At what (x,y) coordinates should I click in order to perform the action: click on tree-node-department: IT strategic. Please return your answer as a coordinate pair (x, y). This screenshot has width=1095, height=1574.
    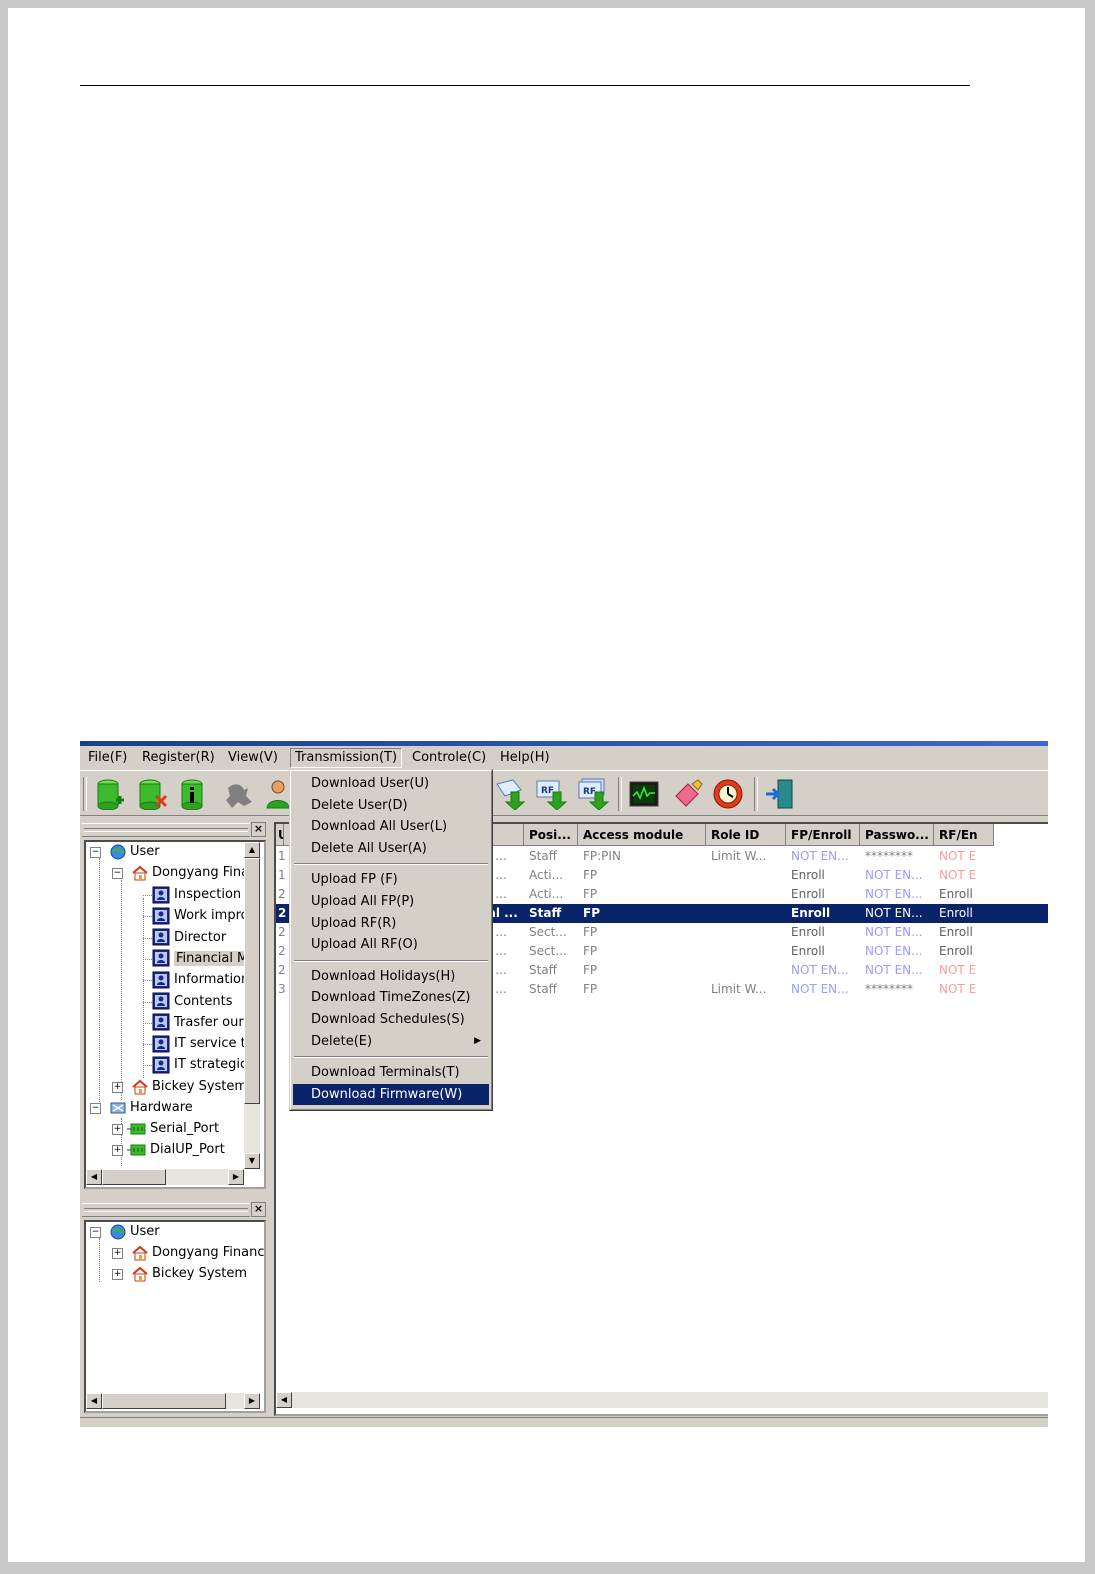
    Looking at the image, I should click on (199, 1065).